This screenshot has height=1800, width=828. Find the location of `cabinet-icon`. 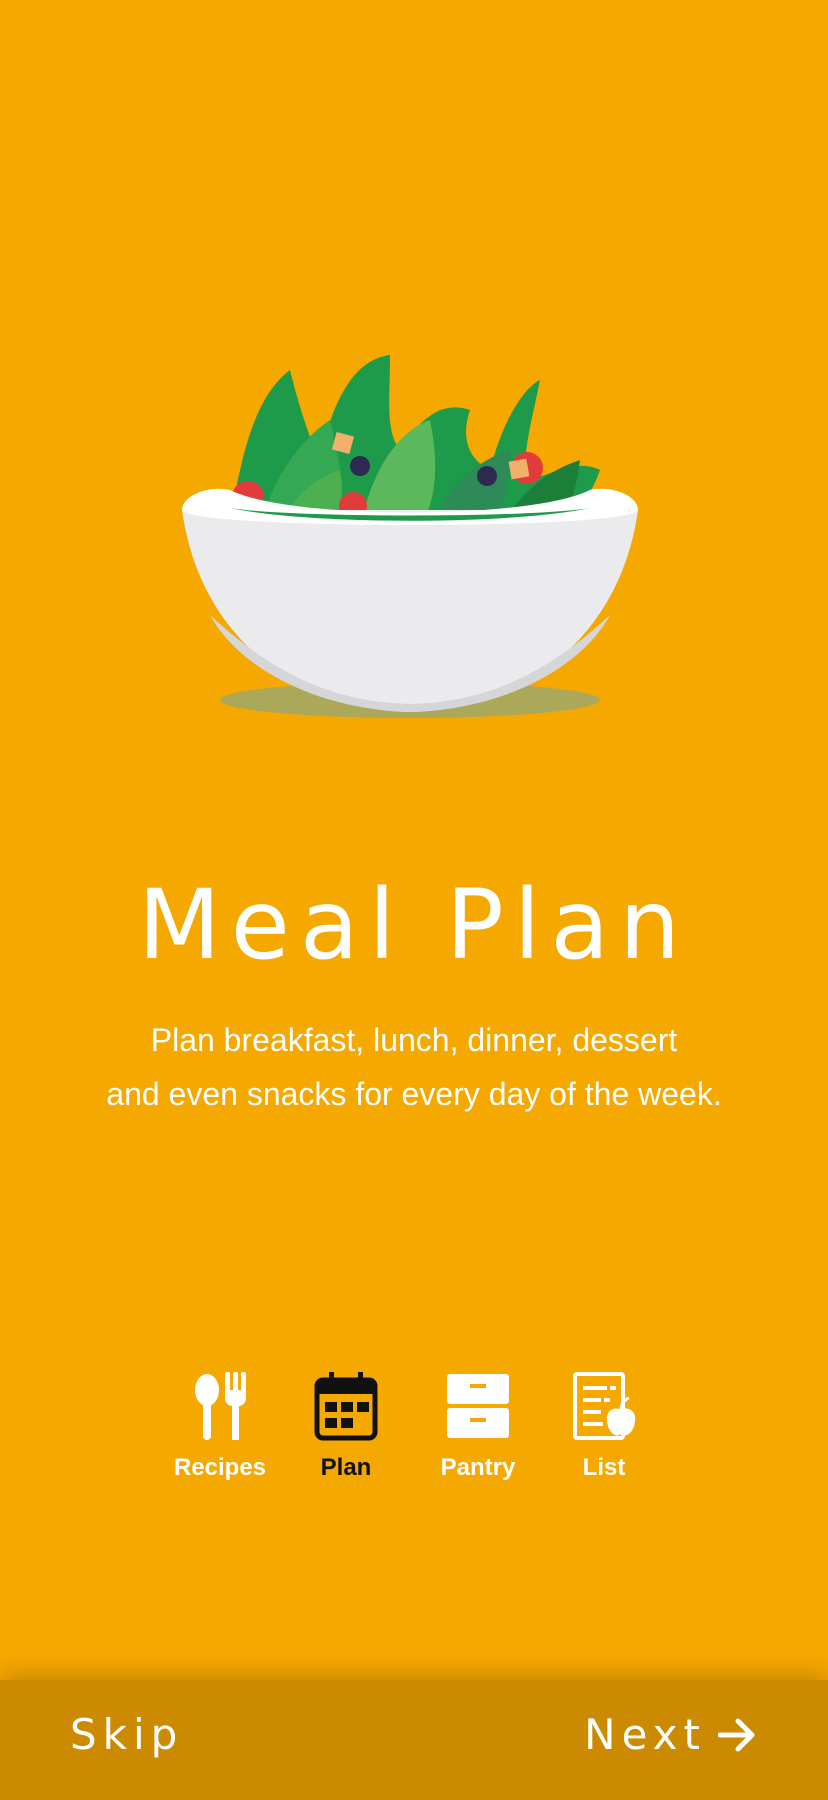

cabinet-icon is located at coordinates (478, 1406).